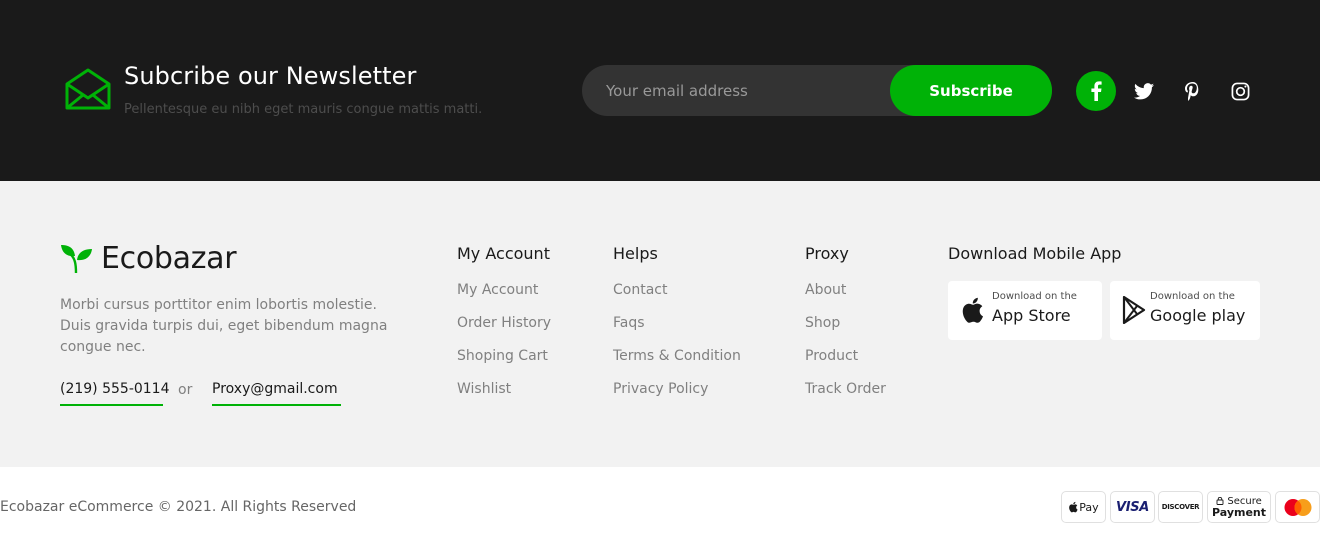  Describe the element at coordinates (1031, 315) in the screenshot. I see `app-store-label: App Store` at that location.